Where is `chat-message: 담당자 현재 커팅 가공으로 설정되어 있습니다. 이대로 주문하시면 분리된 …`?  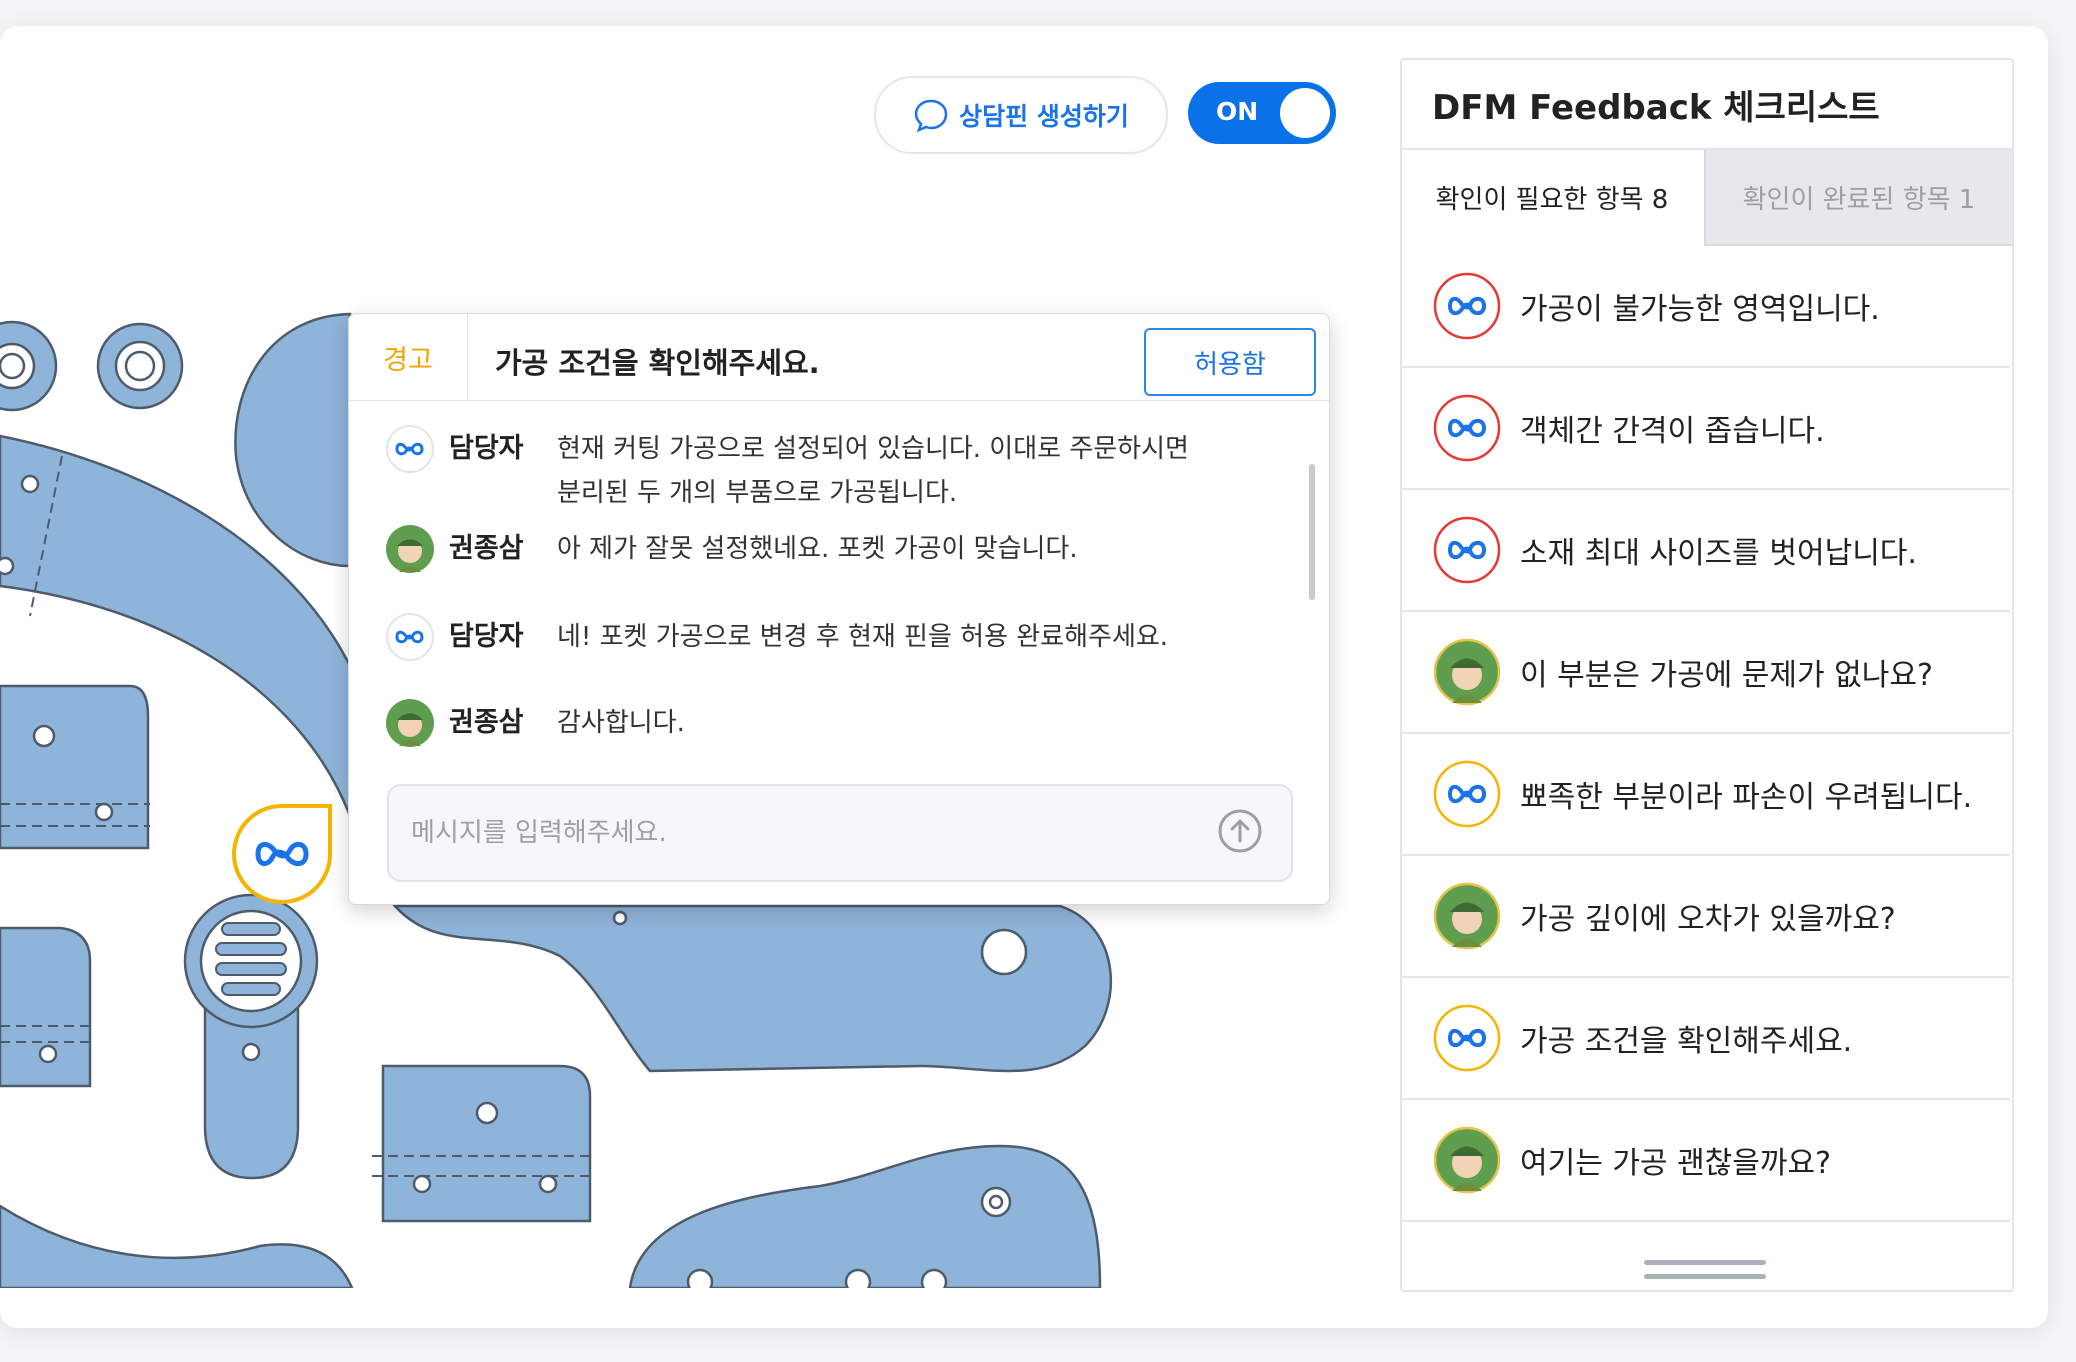 chat-message: 담당자 현재 커팅 가공으로 설정되어 있습니다. 이대로 주문하시면 분리된 … is located at coordinates (831, 469).